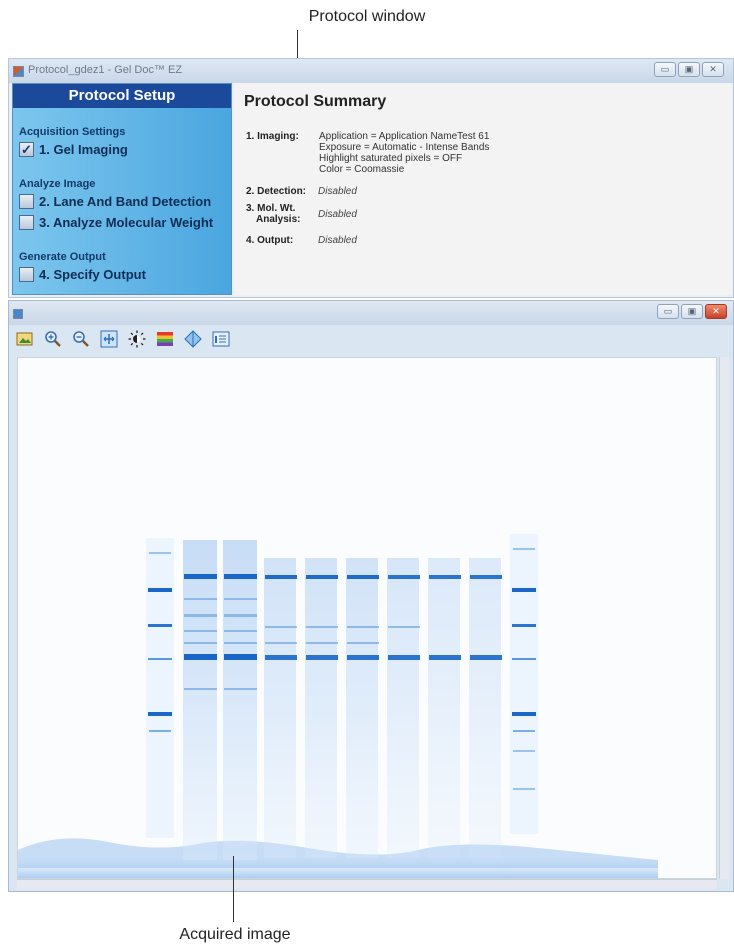 The height and width of the screenshot is (952, 734). Describe the element at coordinates (126, 222) in the screenshot. I see `analyze-molecular-weight-label: 3. Analyze Molecular Weight` at that location.